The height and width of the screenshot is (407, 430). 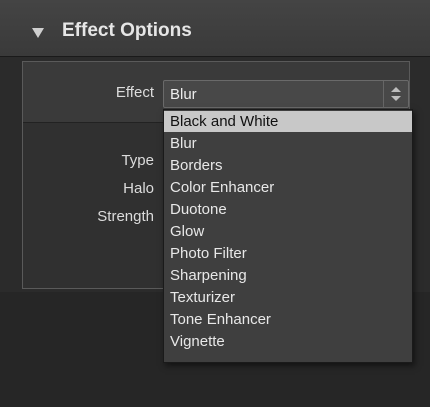 I want to click on down-arrow-icon, so click(x=396, y=98).